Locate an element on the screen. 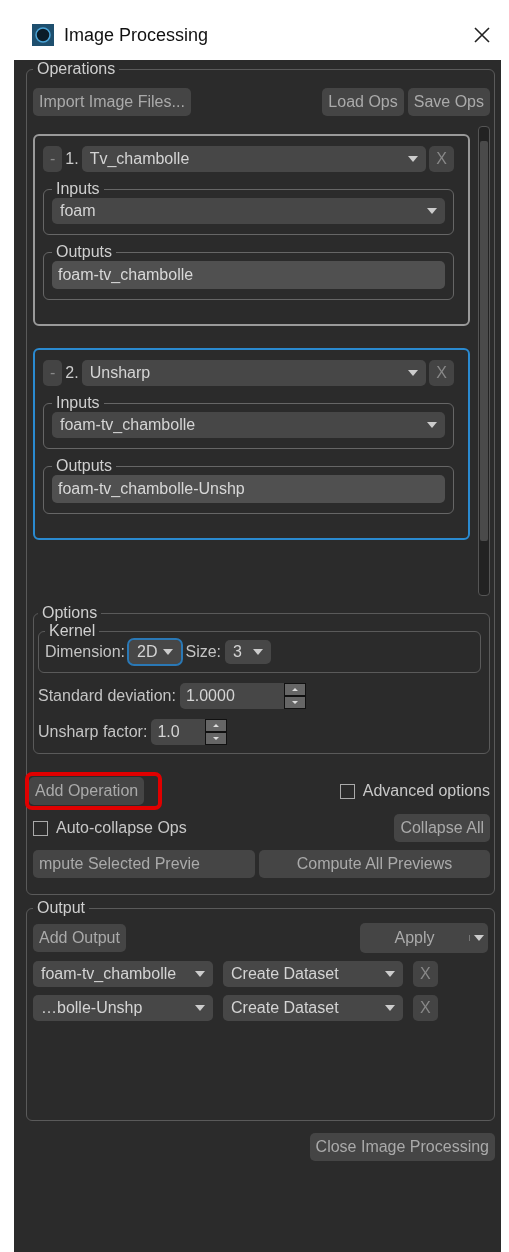  unsharp-factor-label: Unsharp factor: is located at coordinates (93, 732).